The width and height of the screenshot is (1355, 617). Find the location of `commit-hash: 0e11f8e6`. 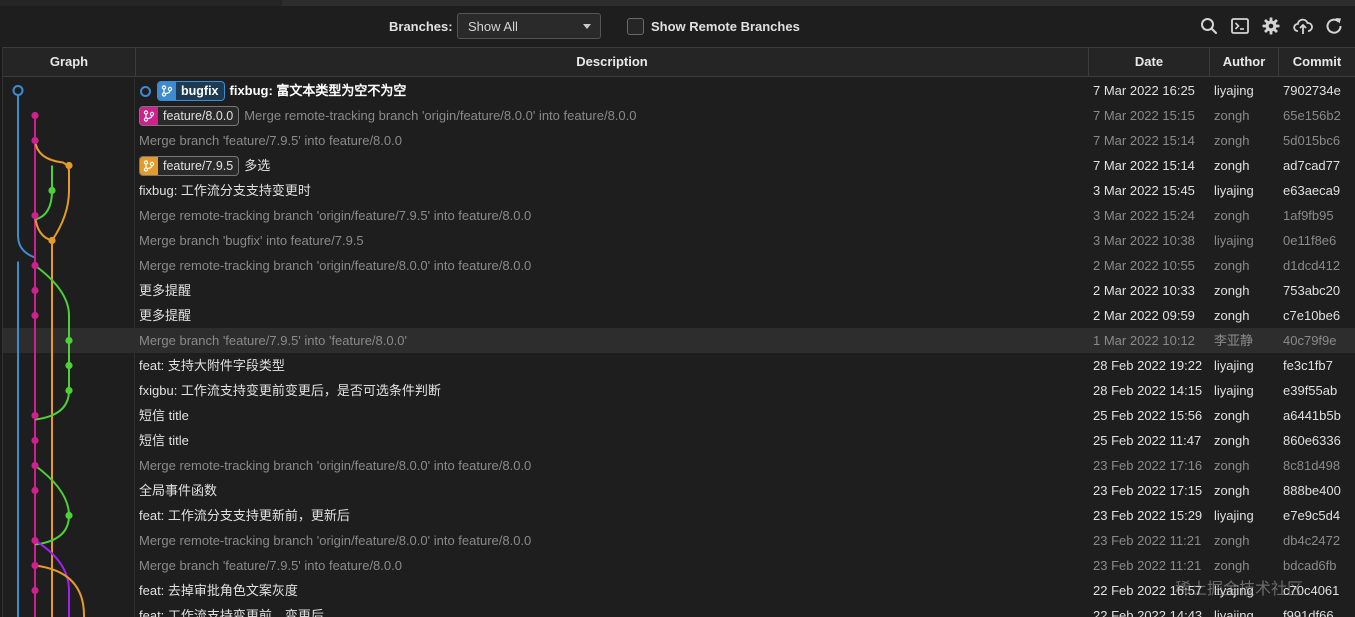

commit-hash: 0e11f8e6 is located at coordinates (1310, 240).